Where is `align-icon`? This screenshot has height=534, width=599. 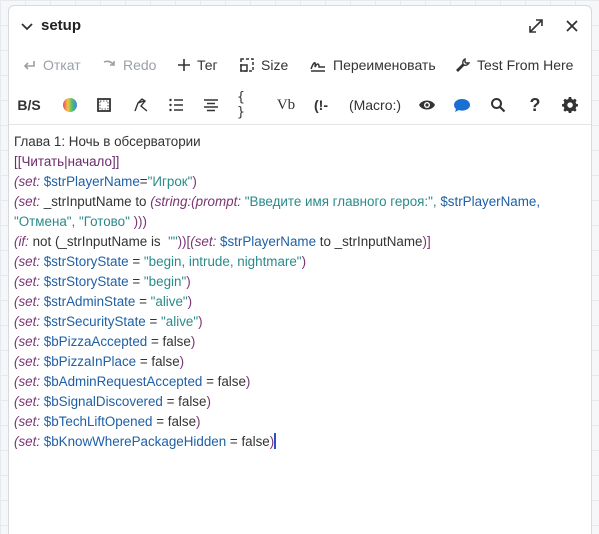 align-icon is located at coordinates (211, 105).